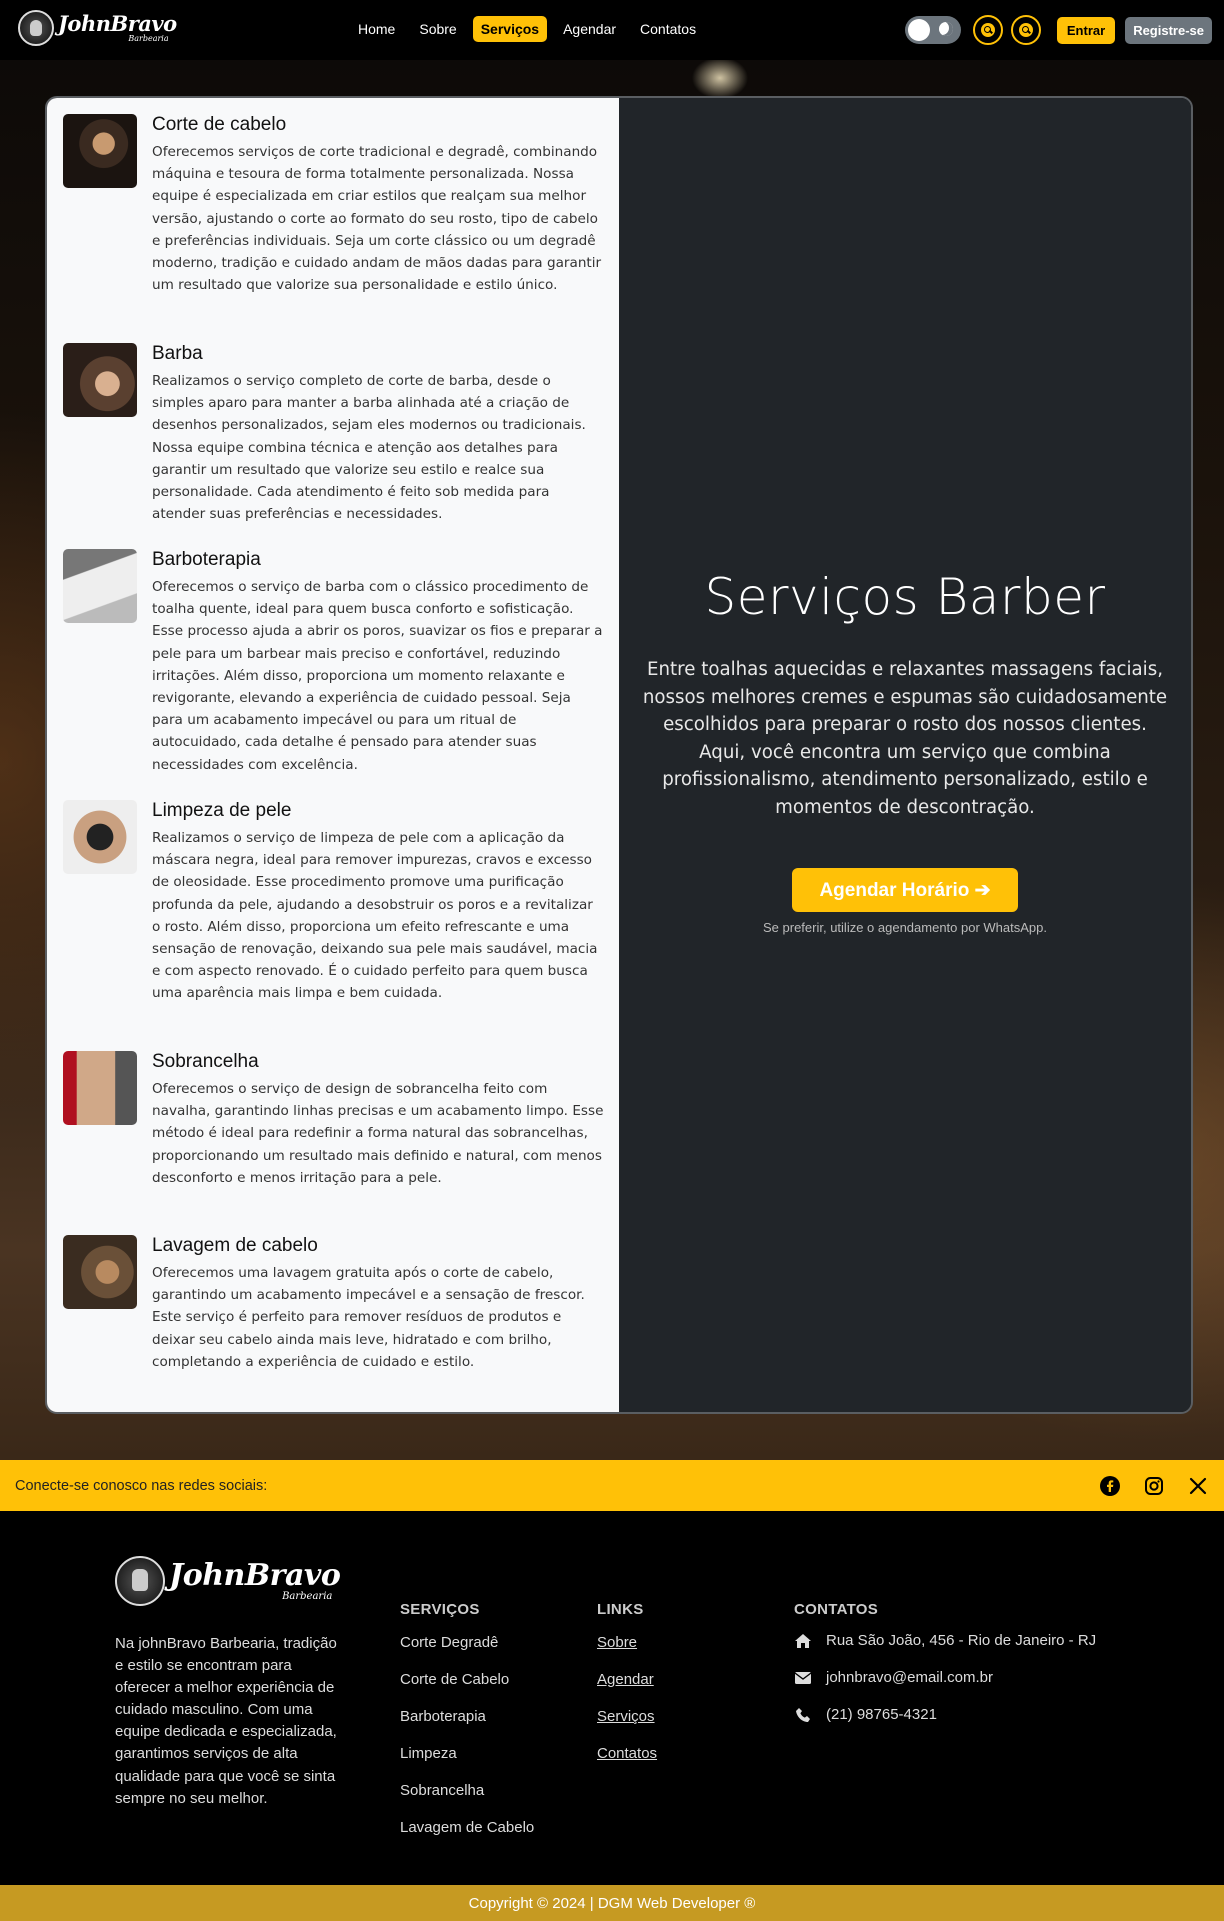 The width and height of the screenshot is (1224, 1921). I want to click on brand-logo: JohnBravo Barbearia, so click(97, 28).